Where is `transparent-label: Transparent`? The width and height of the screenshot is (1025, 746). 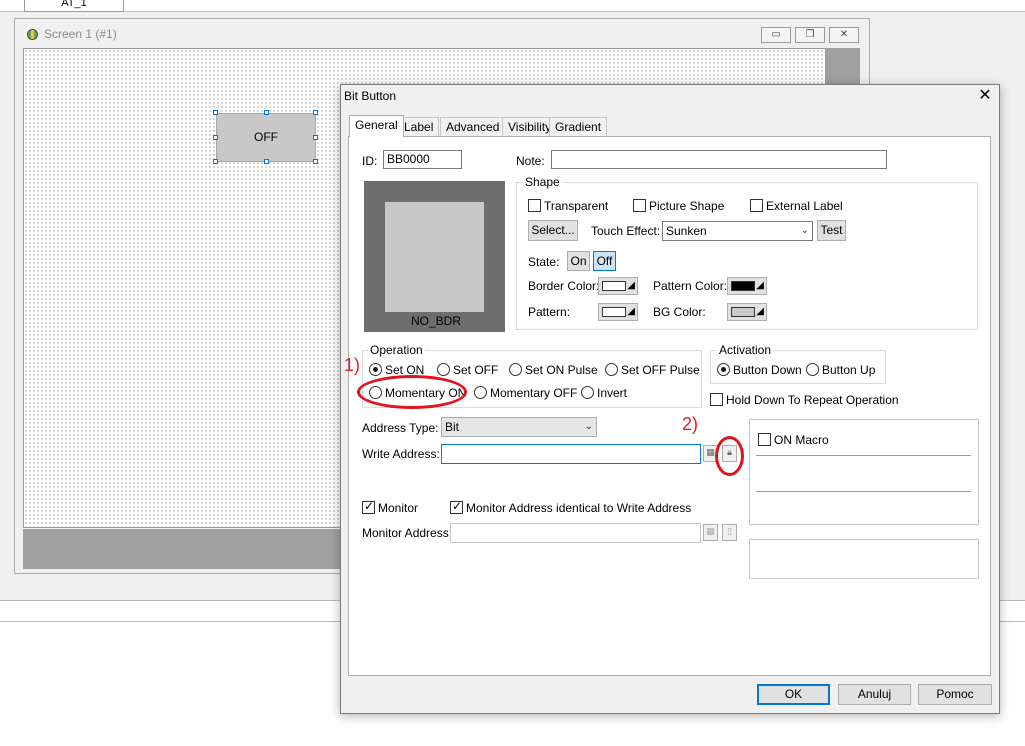
transparent-label: Transparent is located at coordinates (576, 206).